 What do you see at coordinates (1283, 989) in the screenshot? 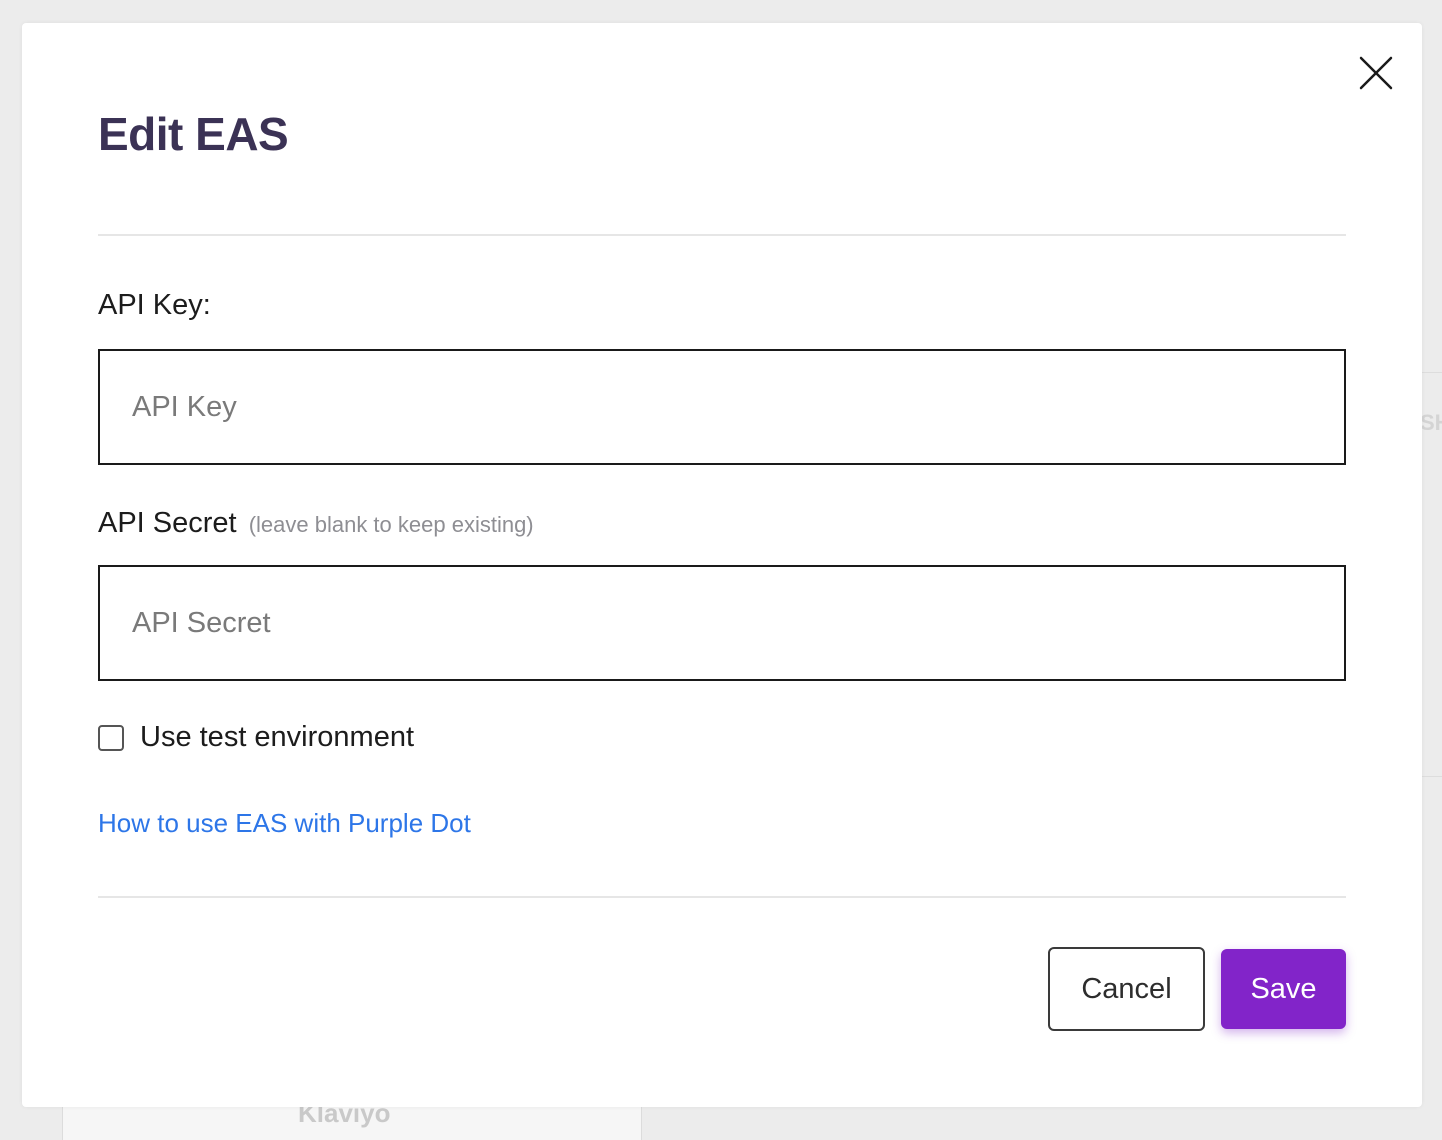
I see `save-button: Save` at bounding box center [1283, 989].